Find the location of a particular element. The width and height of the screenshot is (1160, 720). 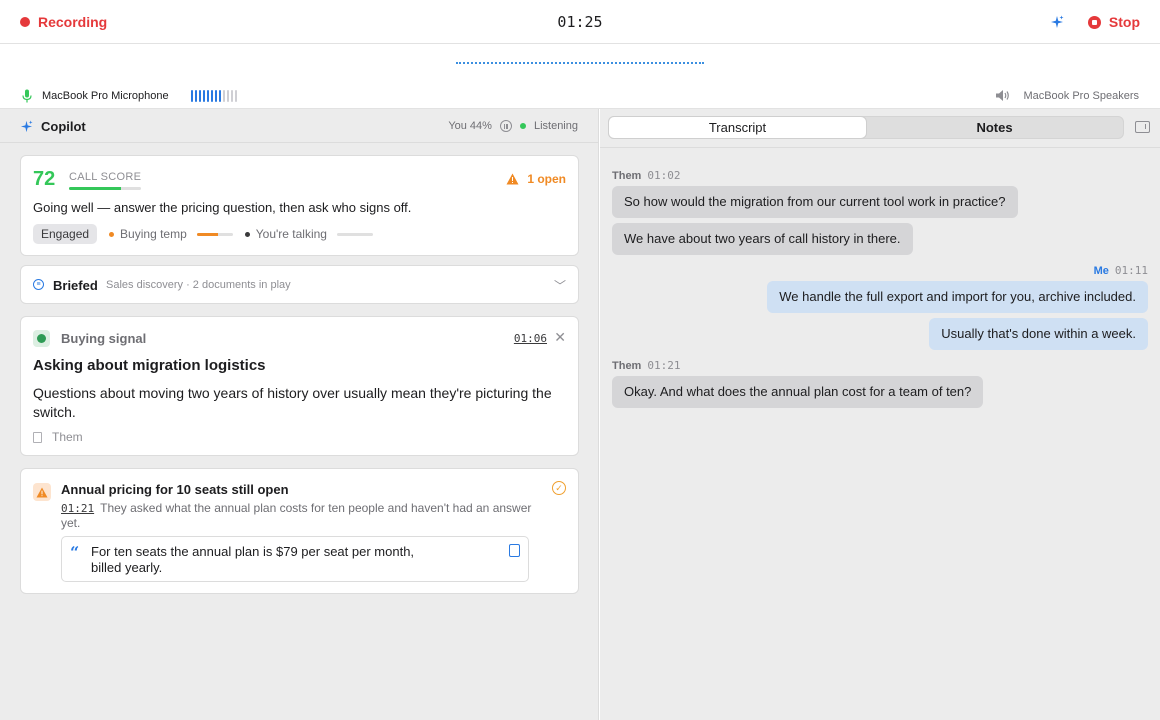

speaker-name: MacBook Pro Speakers is located at coordinates (1081, 95).